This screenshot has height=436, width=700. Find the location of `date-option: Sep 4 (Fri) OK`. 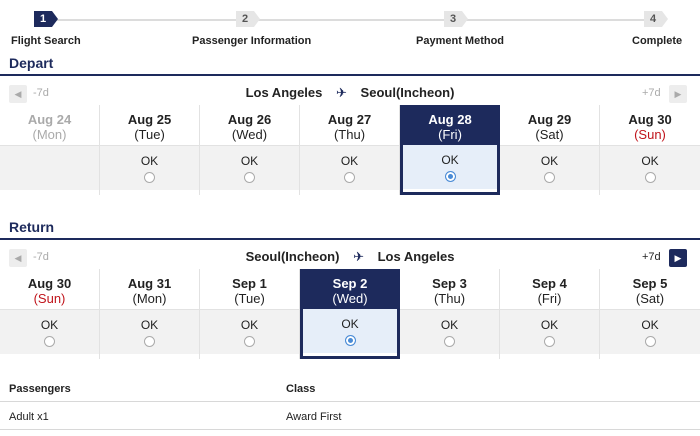

date-option: Sep 4 (Fri) OK is located at coordinates (550, 314).